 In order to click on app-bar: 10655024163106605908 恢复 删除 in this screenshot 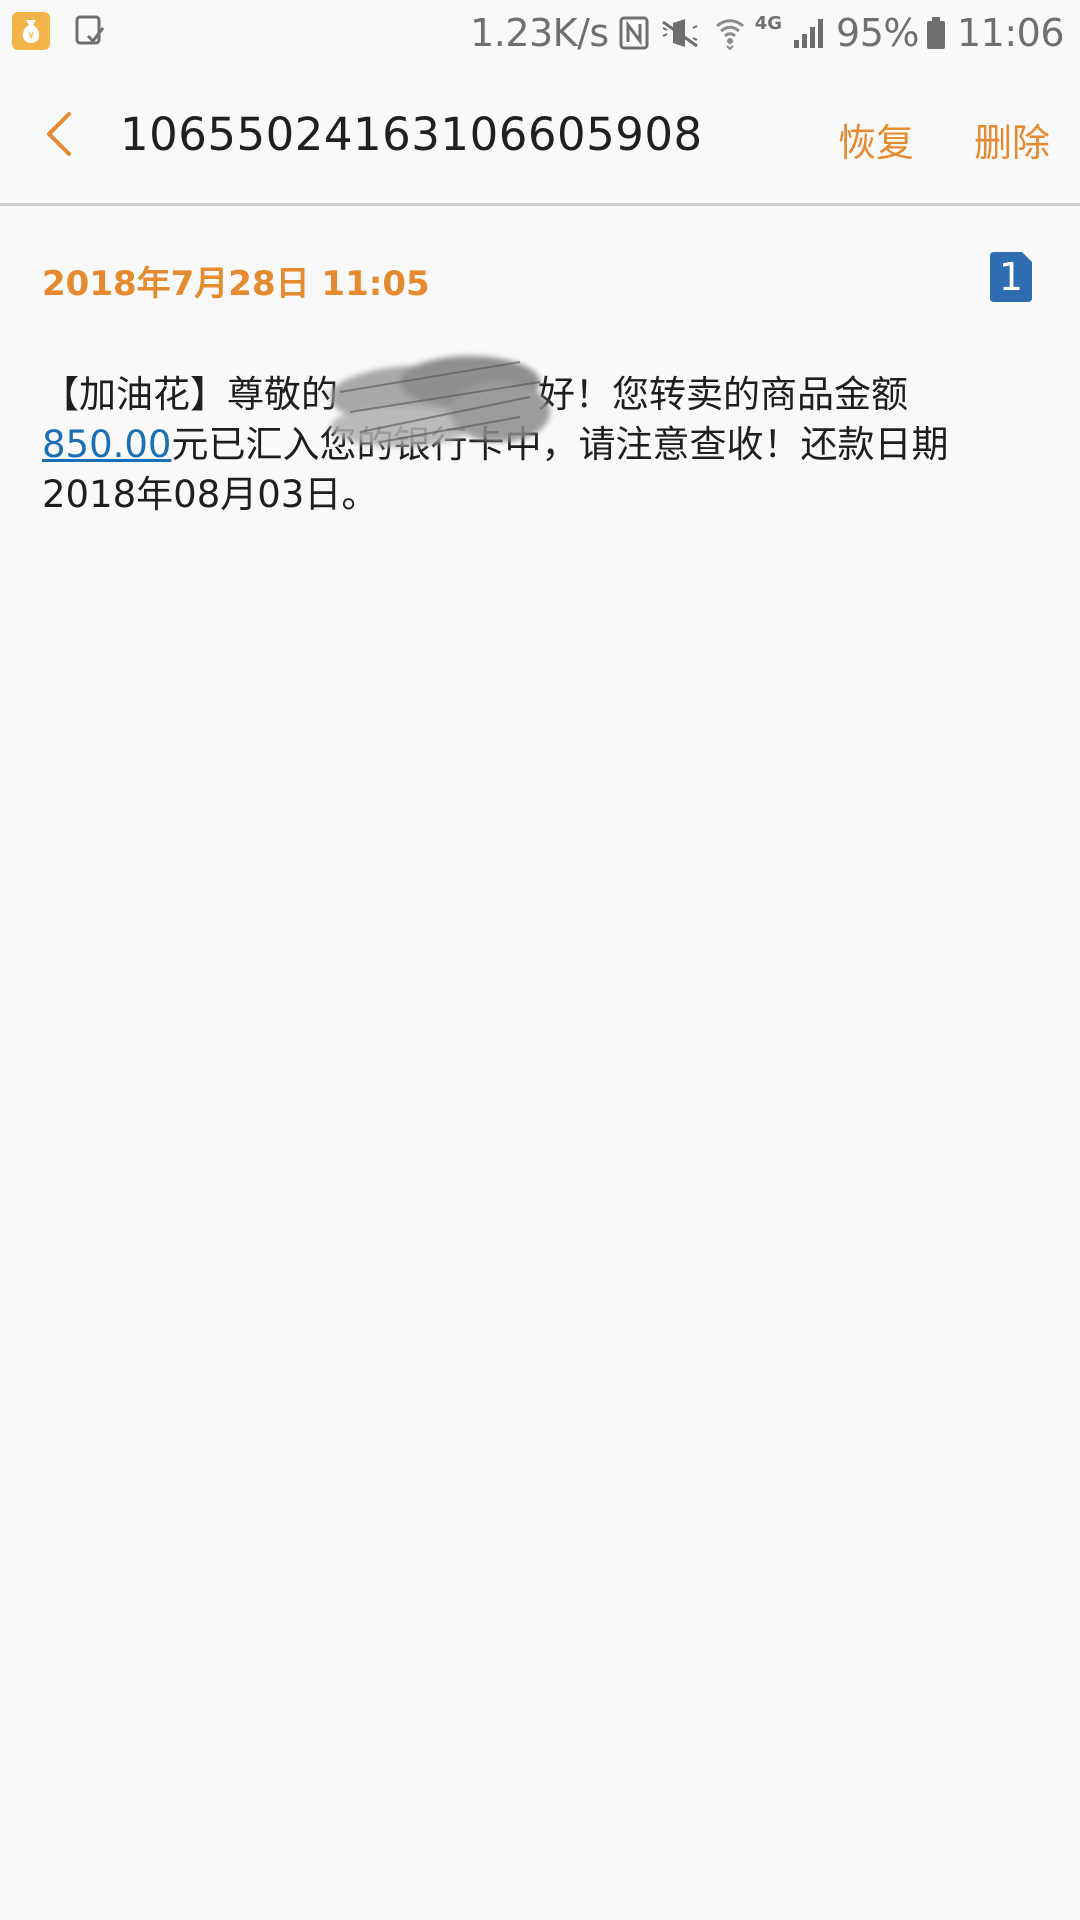, I will do `click(540, 136)`.